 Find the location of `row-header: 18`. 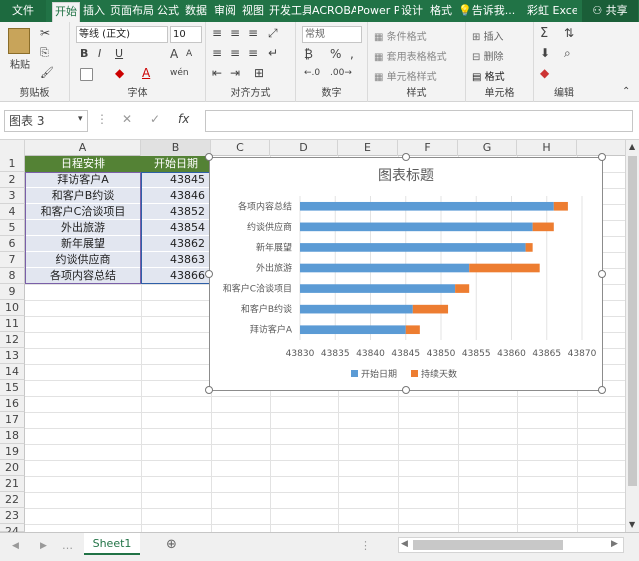

row-header: 18 is located at coordinates (12, 436).